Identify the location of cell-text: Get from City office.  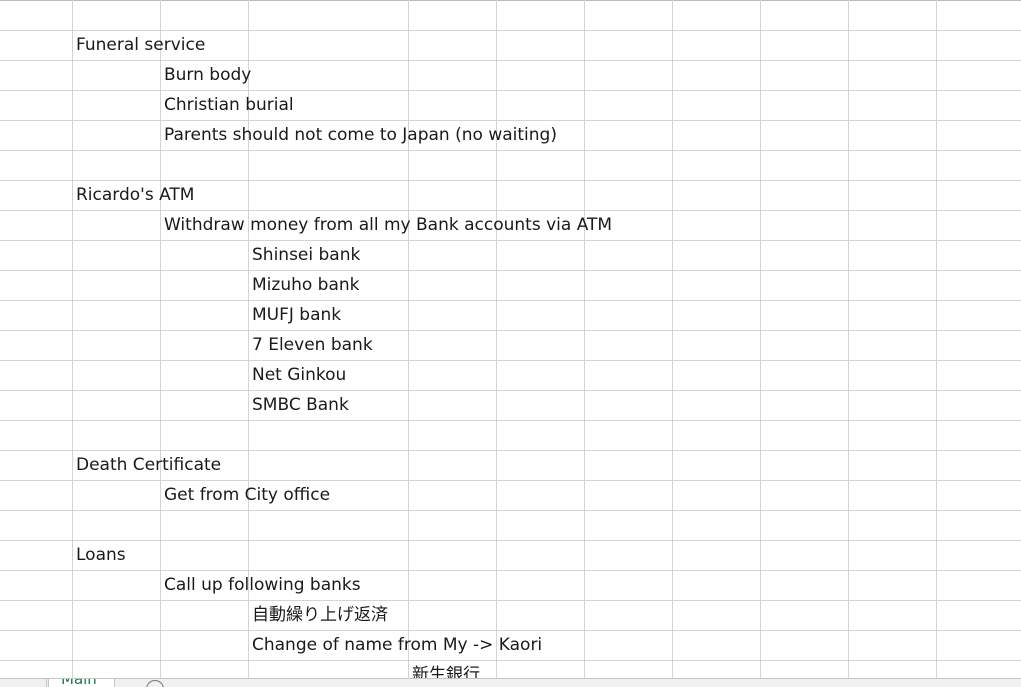
(247, 495).